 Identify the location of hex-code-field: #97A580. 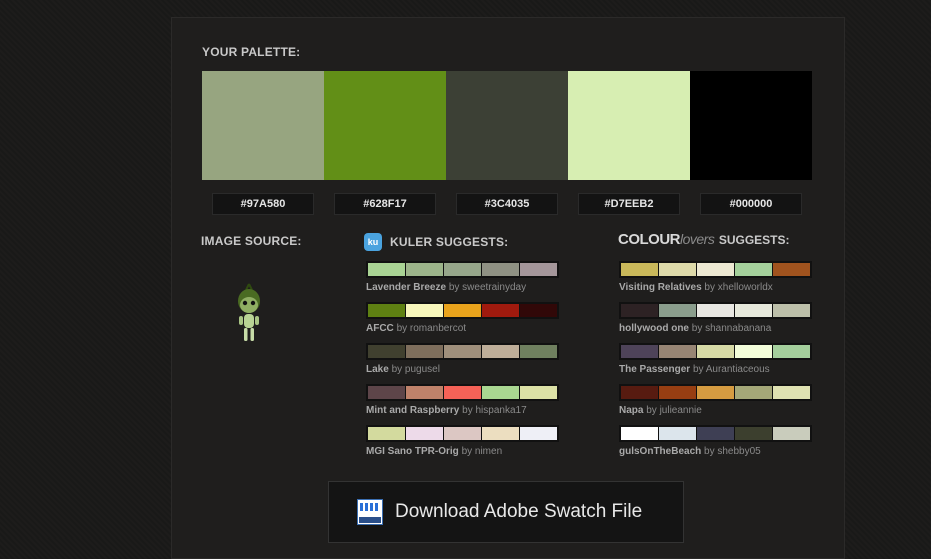
(263, 204).